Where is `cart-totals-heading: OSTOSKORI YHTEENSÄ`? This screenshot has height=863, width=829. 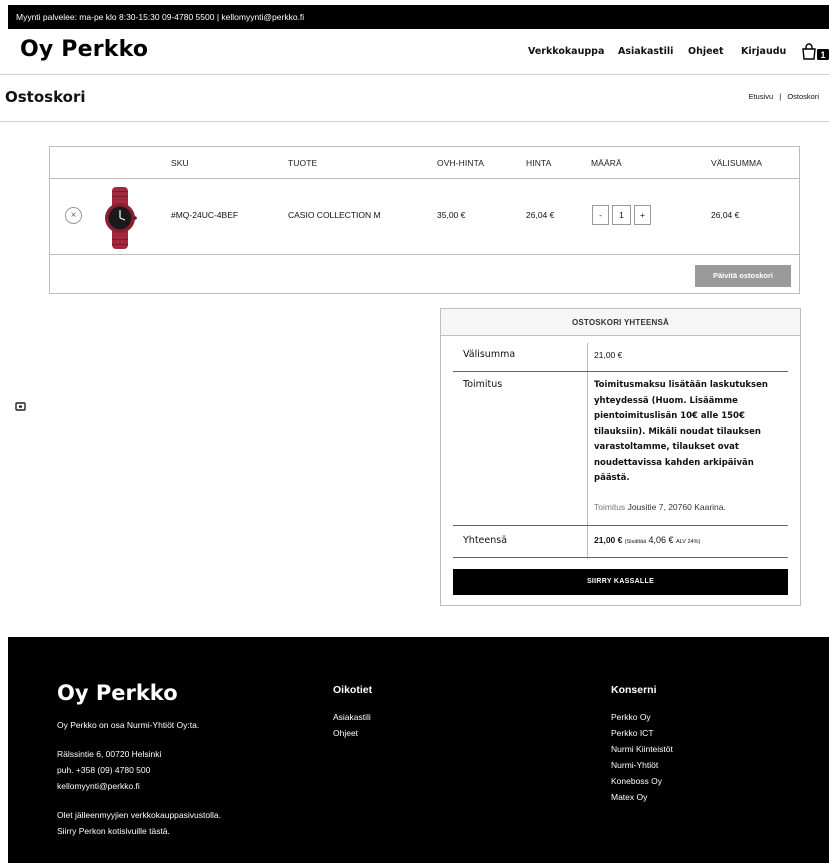
cart-totals-heading: OSTOSKORI YHTEENSÄ is located at coordinates (620, 322).